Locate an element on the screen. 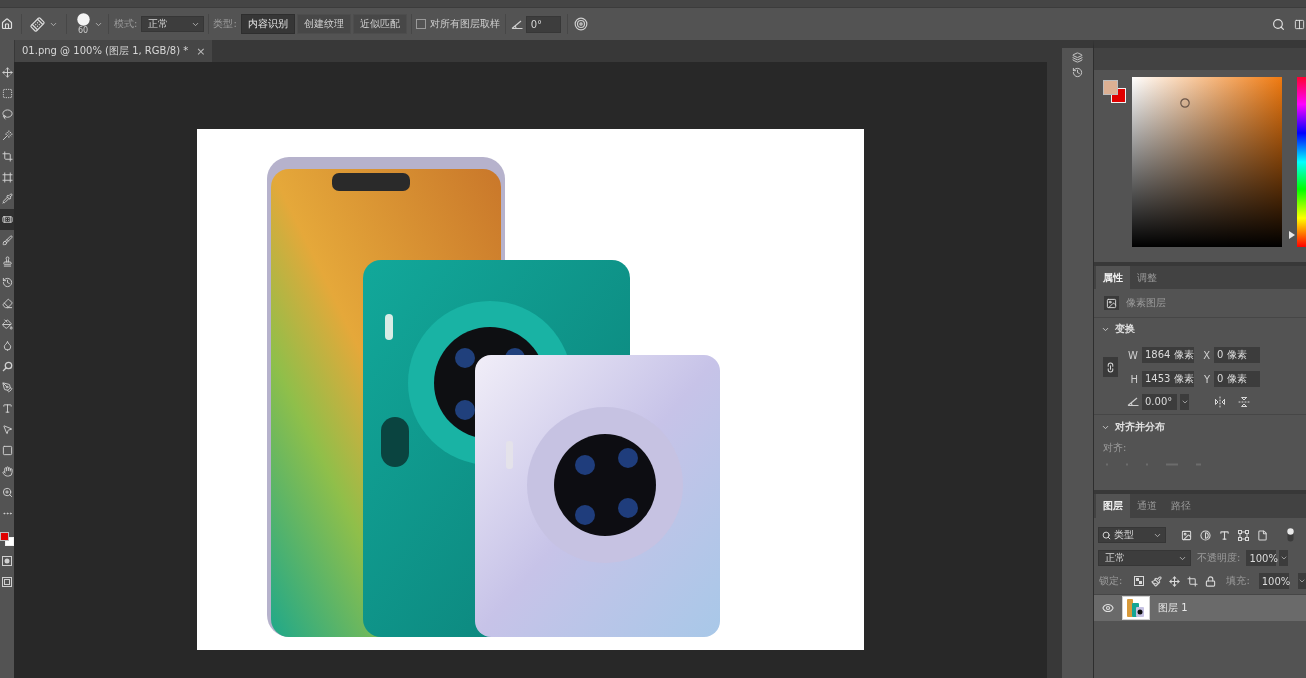 This screenshot has height=678, width=1306. marquee-icon is located at coordinates (7, 93).